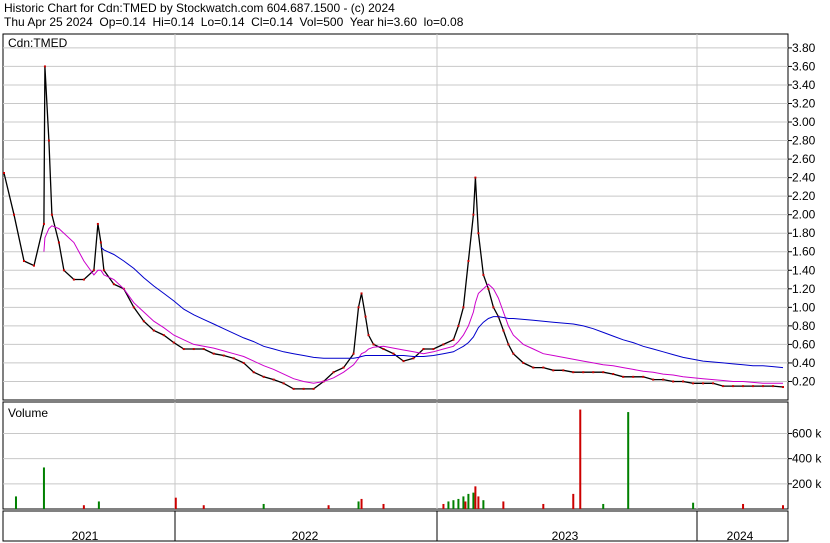  I want to click on price-pane-title: Cdn:TMED, so click(38, 43).